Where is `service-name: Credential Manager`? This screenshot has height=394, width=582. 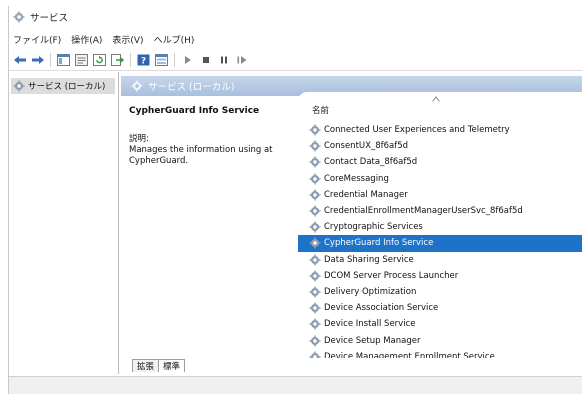 service-name: Credential Manager is located at coordinates (366, 194).